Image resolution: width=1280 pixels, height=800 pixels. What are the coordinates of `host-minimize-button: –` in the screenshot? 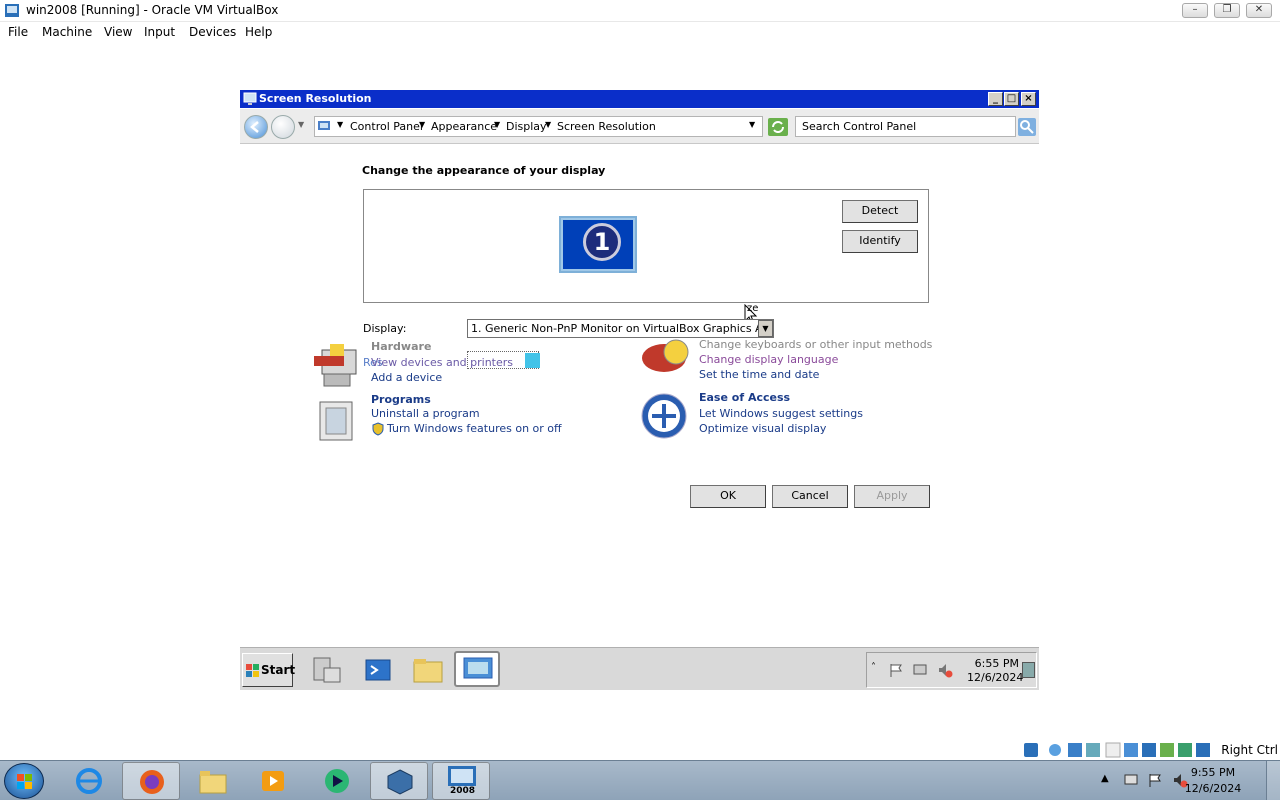 It's located at (1195, 10).